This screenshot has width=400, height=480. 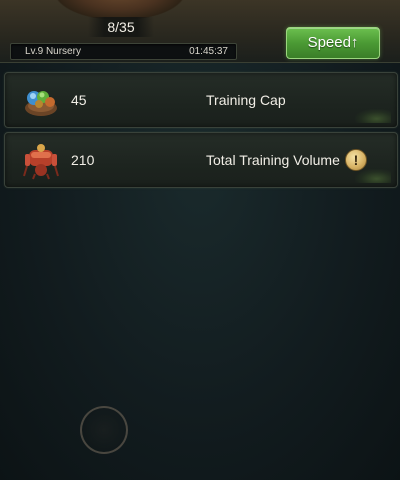 I want to click on nursery-level-label: Lv.9 Nursery, so click(x=53, y=51).